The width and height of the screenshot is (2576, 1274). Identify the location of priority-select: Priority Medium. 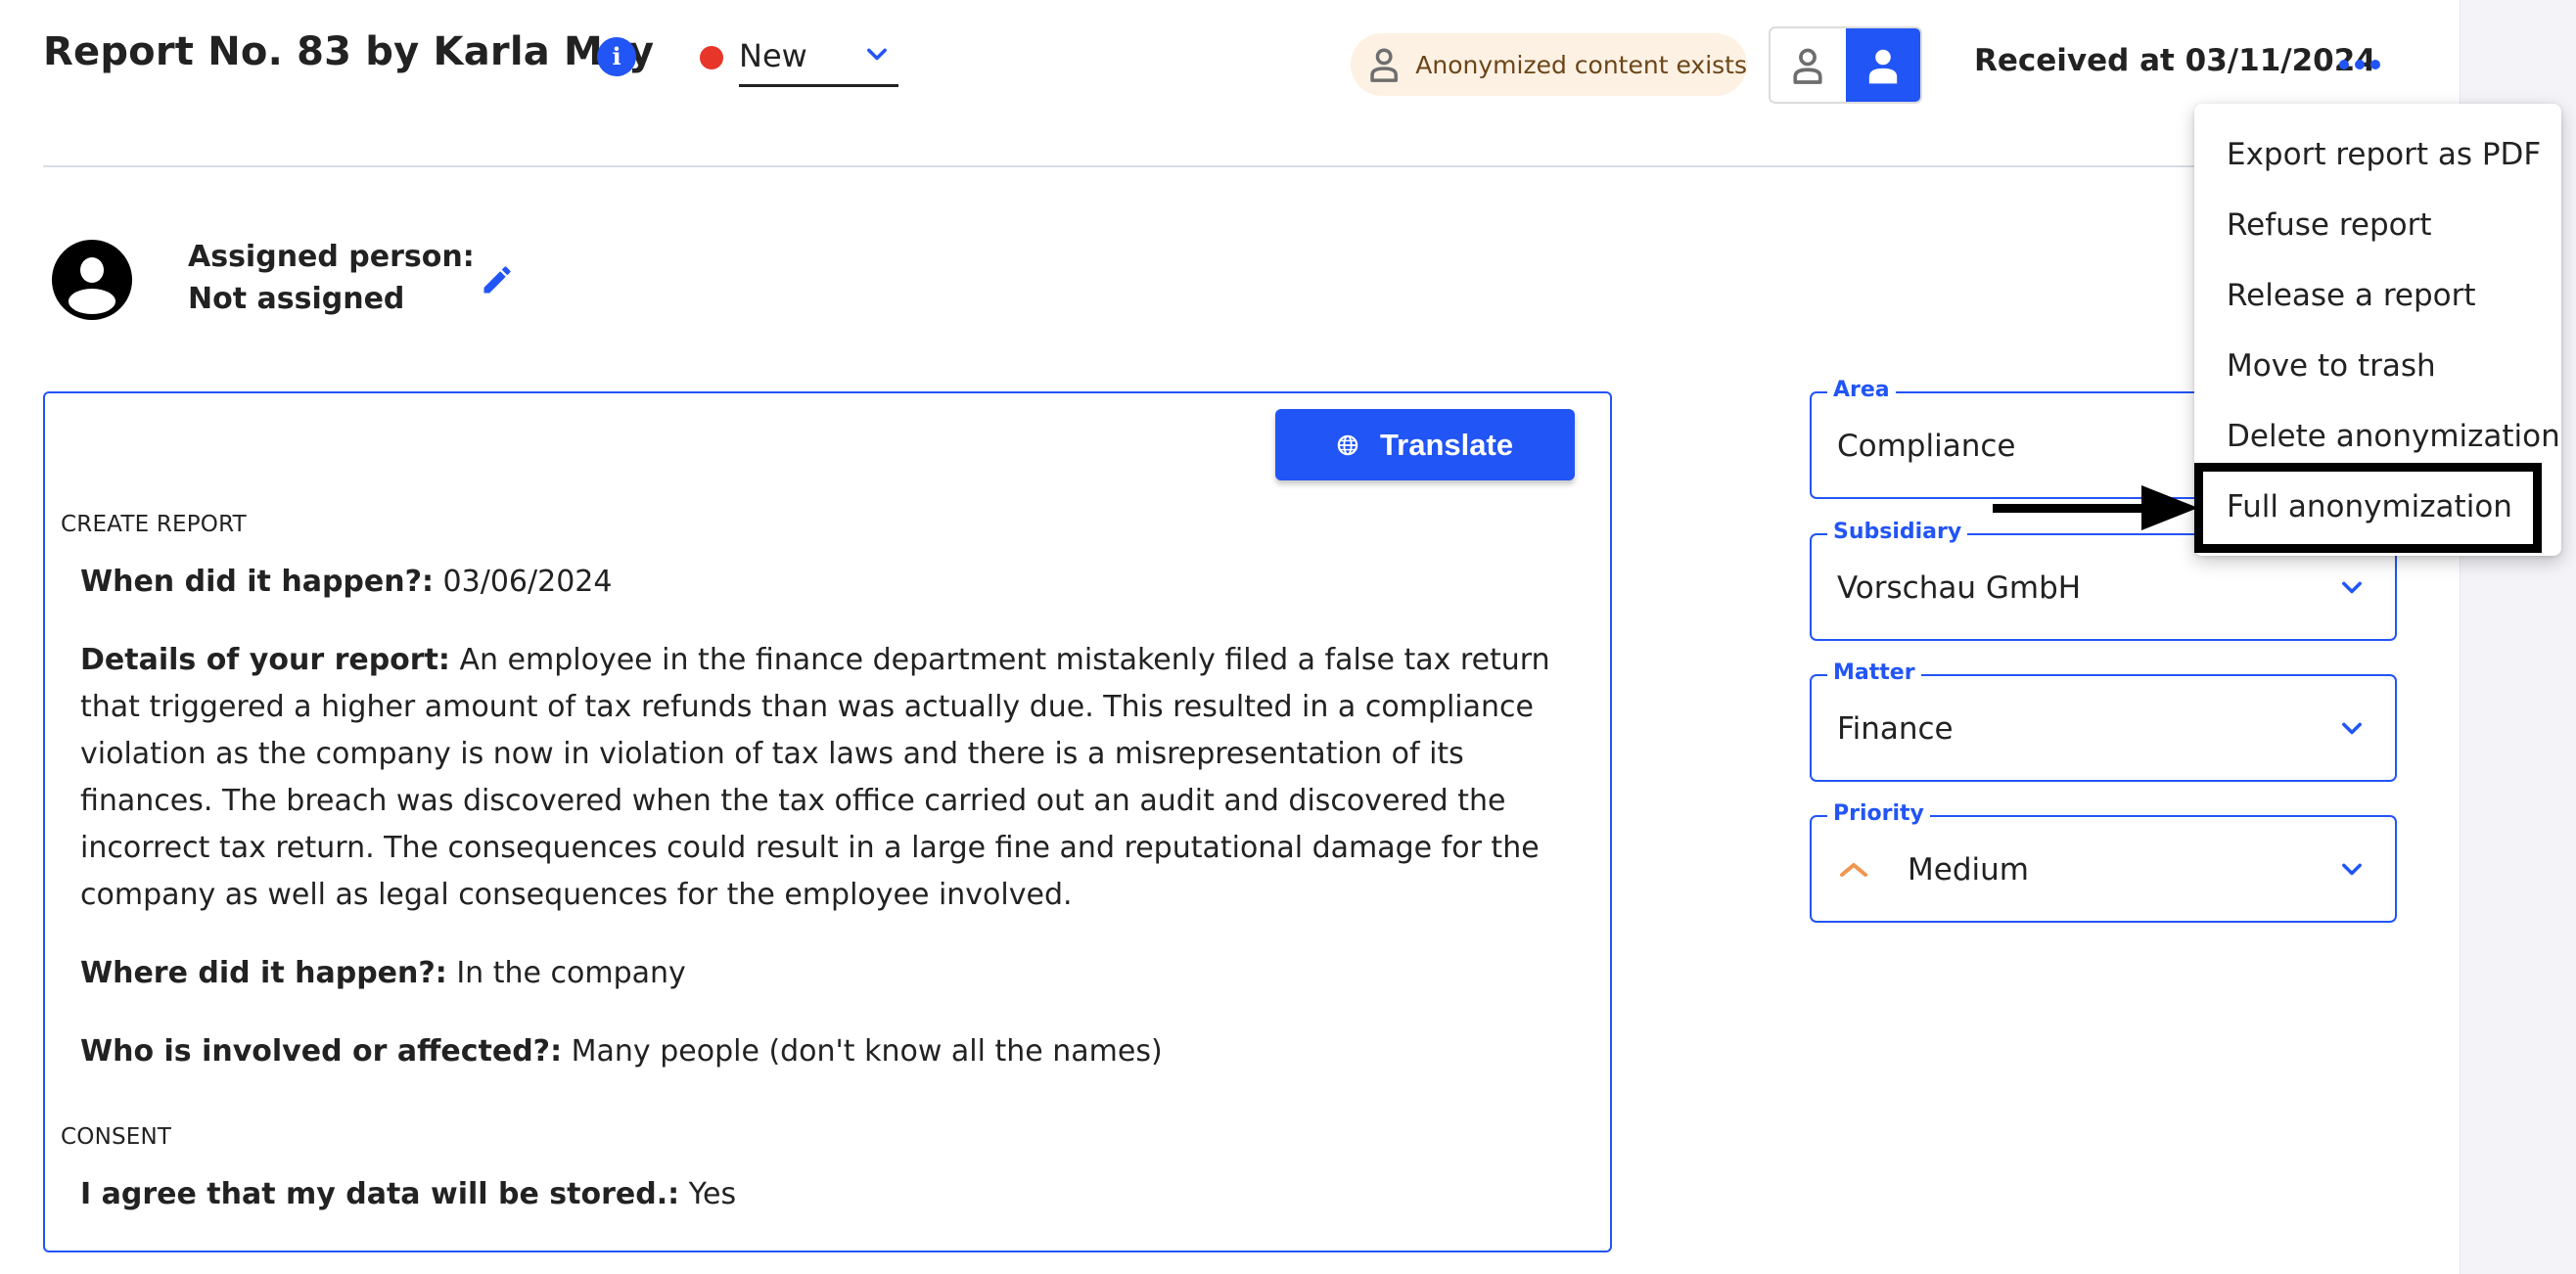
(2103, 862).